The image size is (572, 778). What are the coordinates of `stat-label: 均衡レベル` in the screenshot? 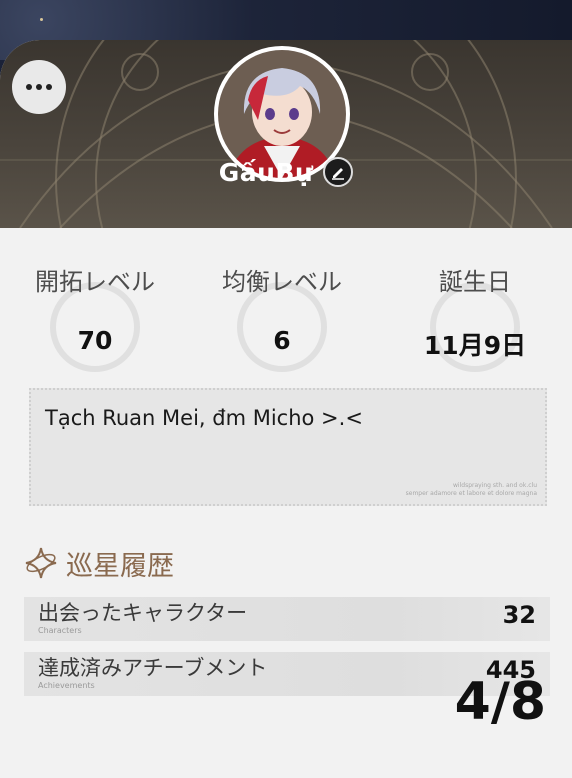 It's located at (282, 282).